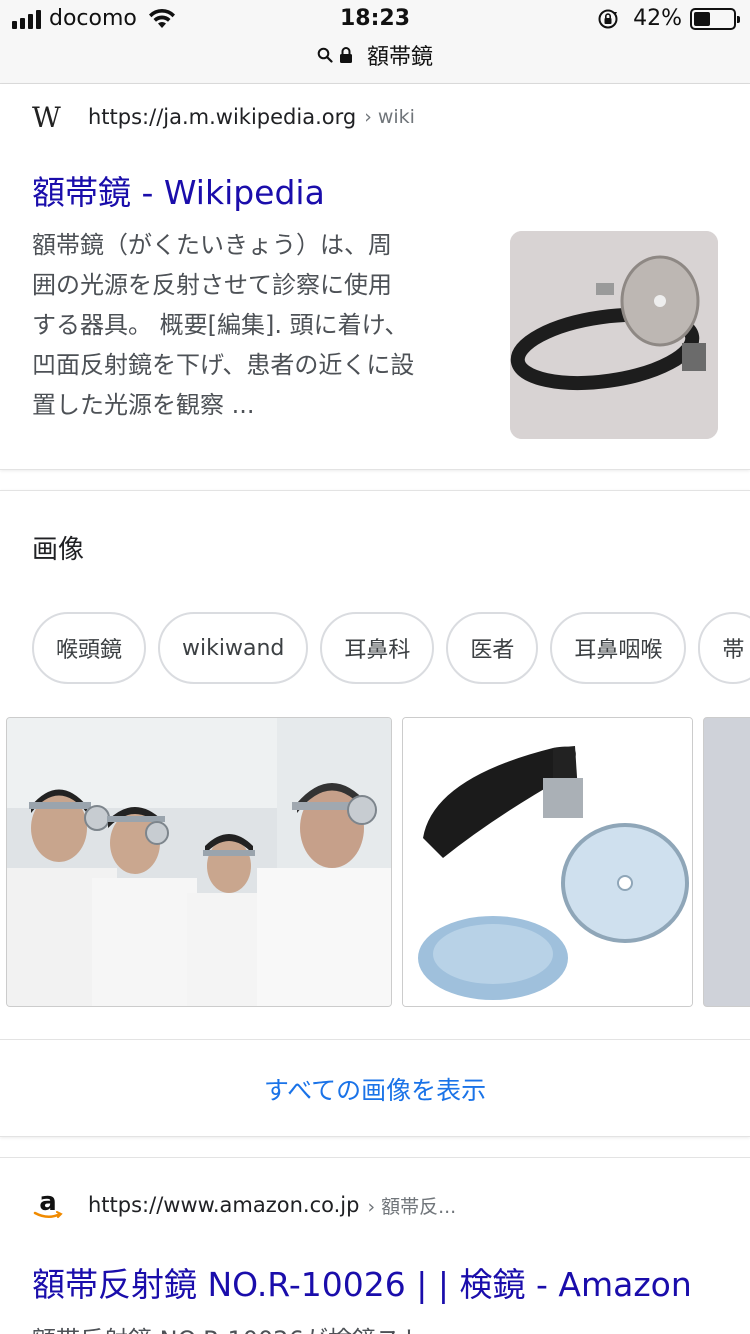 The image size is (750, 1334). What do you see at coordinates (375, 1089) in the screenshot?
I see `show-all-images-link: すべての画像を表示` at bounding box center [375, 1089].